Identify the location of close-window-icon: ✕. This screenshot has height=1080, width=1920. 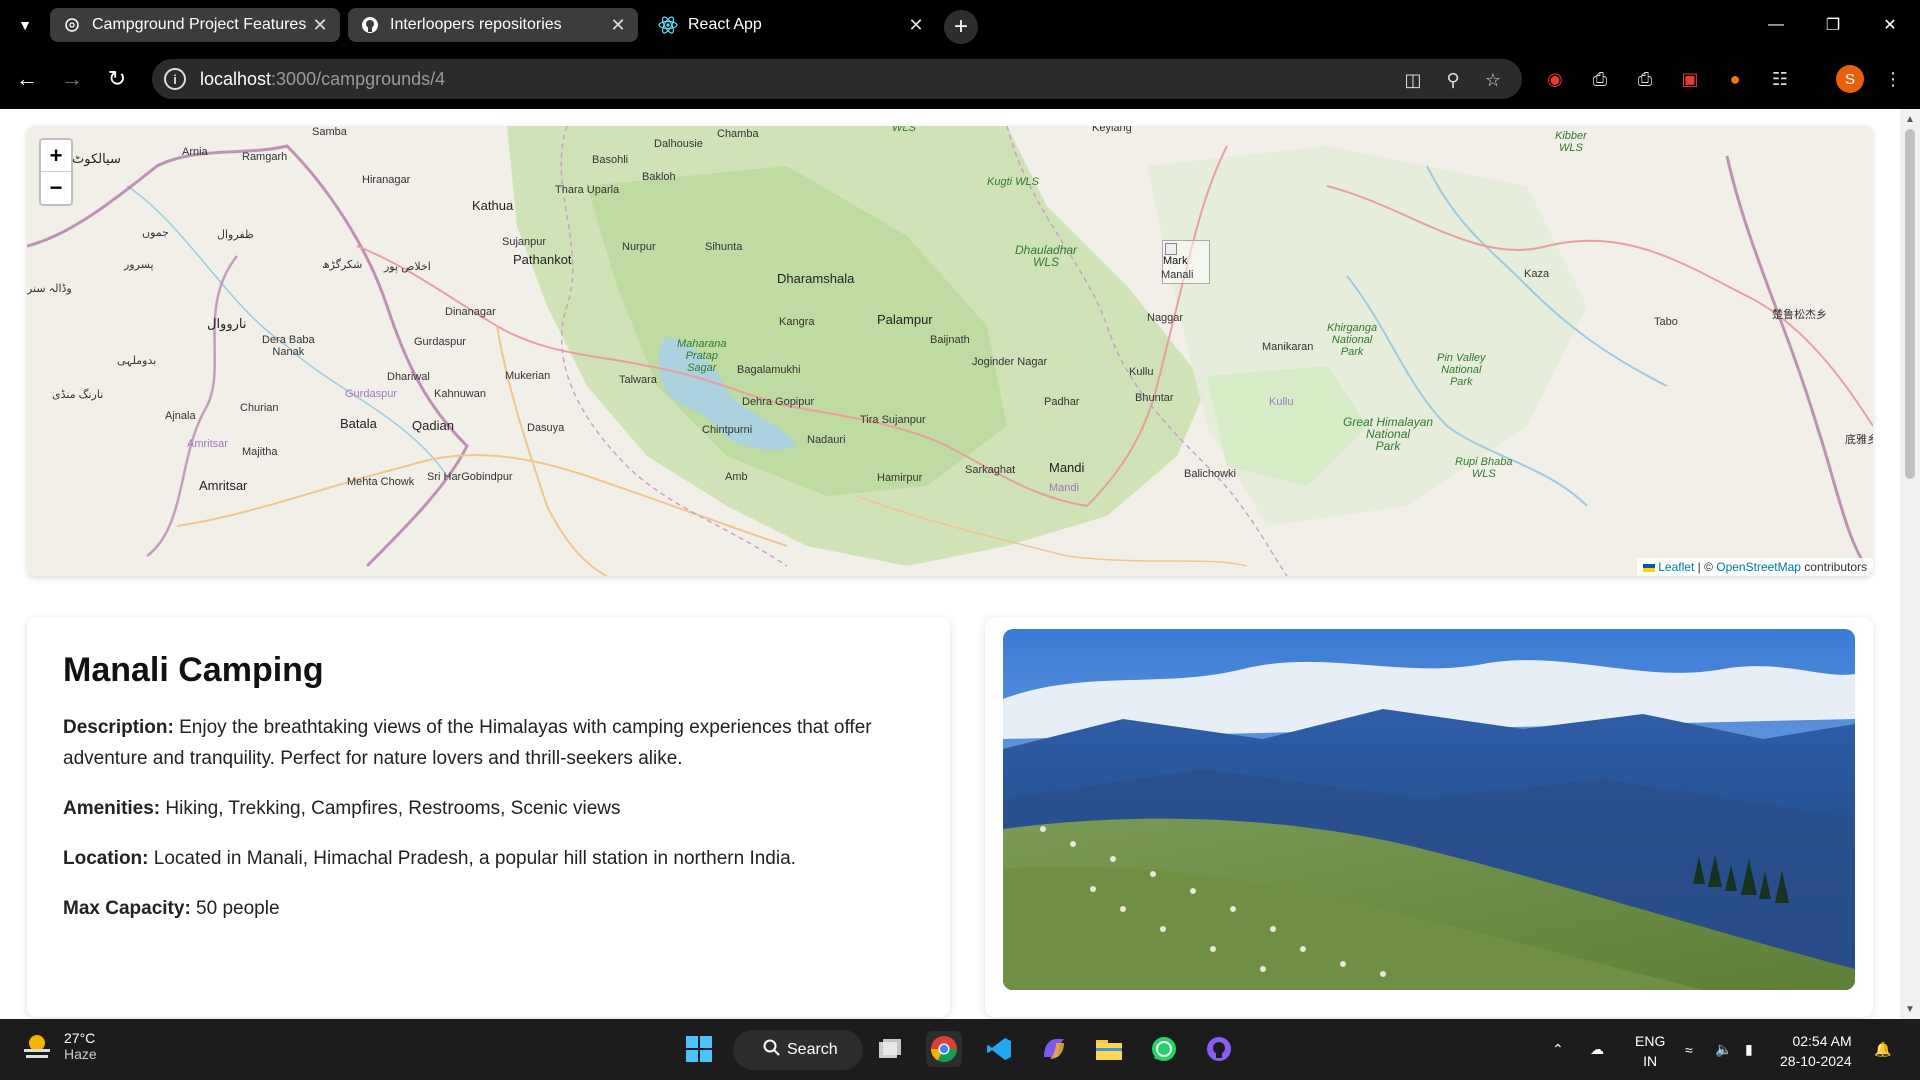
(1890, 25).